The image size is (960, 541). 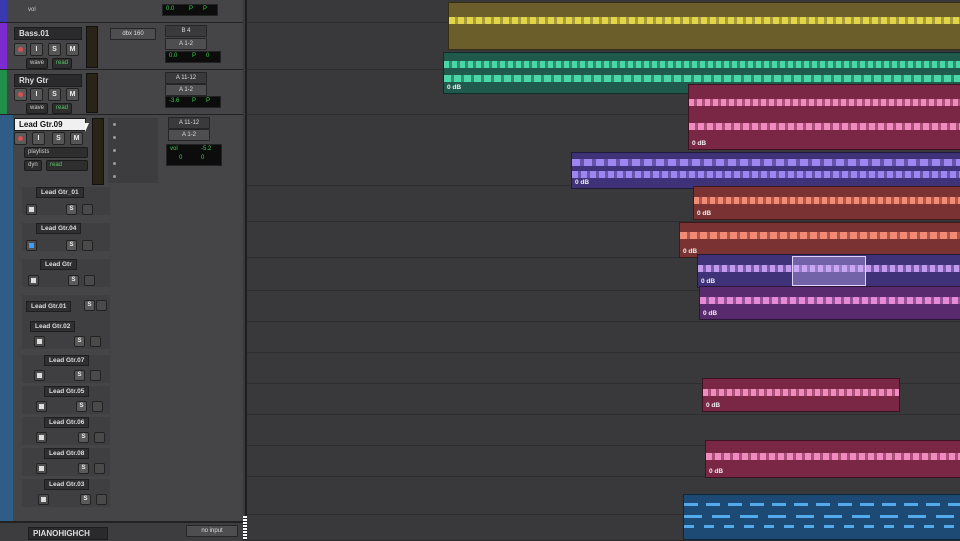 What do you see at coordinates (49, 306) in the screenshot?
I see `lane-name: Lead Gtr.01` at bounding box center [49, 306].